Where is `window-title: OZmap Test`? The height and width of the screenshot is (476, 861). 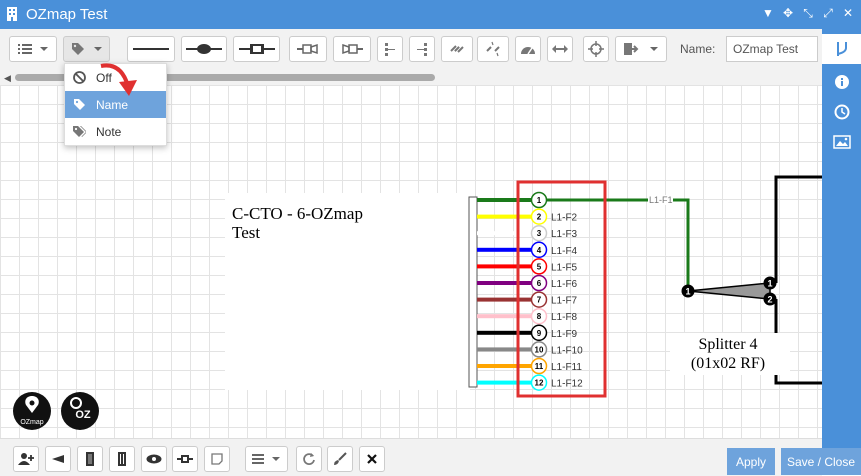
window-title: OZmap Test is located at coordinates (67, 14).